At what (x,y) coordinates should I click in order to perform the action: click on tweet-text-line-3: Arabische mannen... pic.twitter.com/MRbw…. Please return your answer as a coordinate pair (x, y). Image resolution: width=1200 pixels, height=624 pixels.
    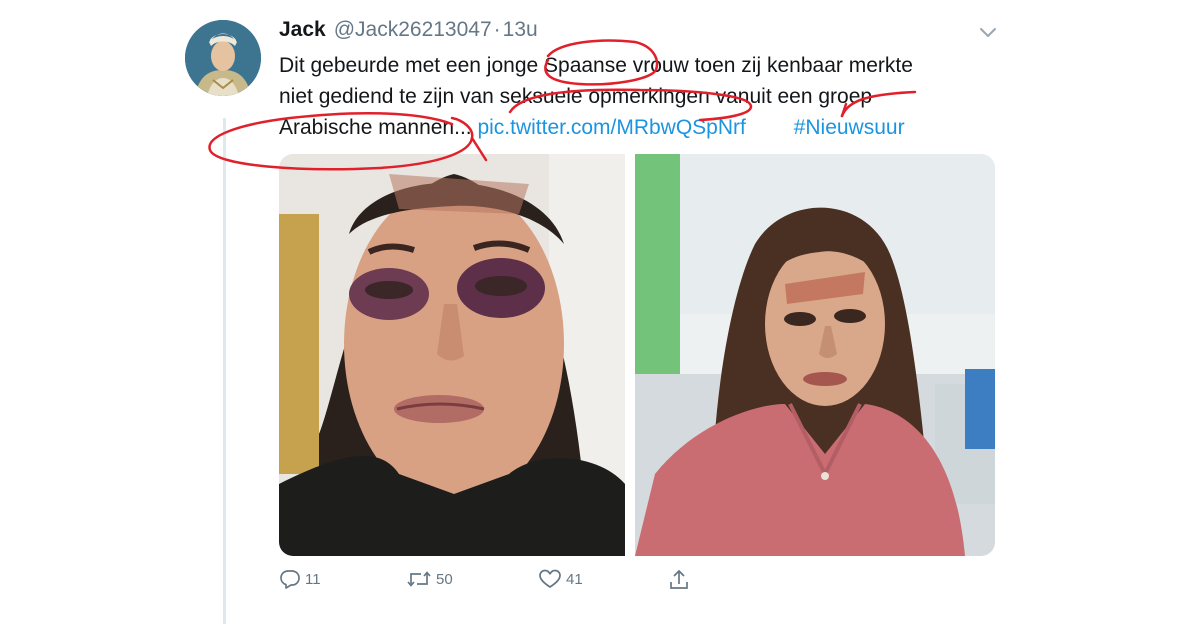
    Looking at the image, I should click on (639, 127).